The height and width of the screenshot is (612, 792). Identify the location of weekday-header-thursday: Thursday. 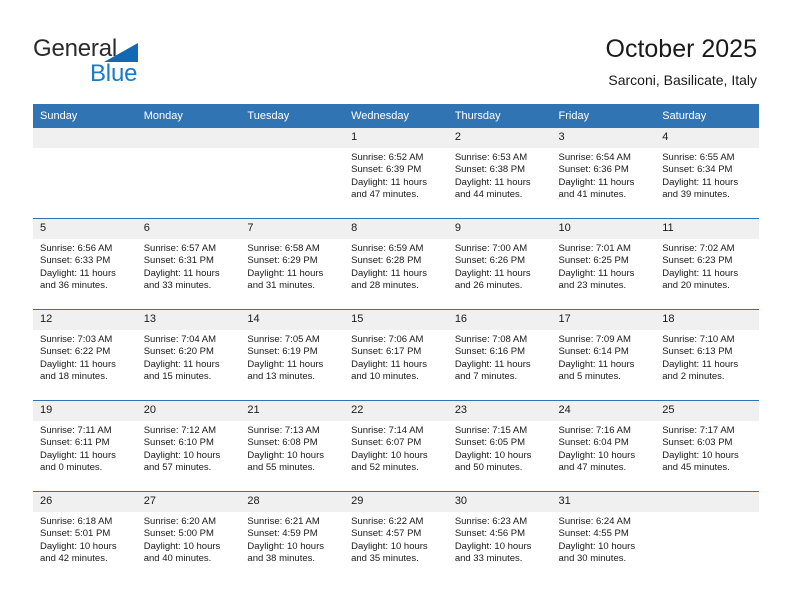
(499, 116).